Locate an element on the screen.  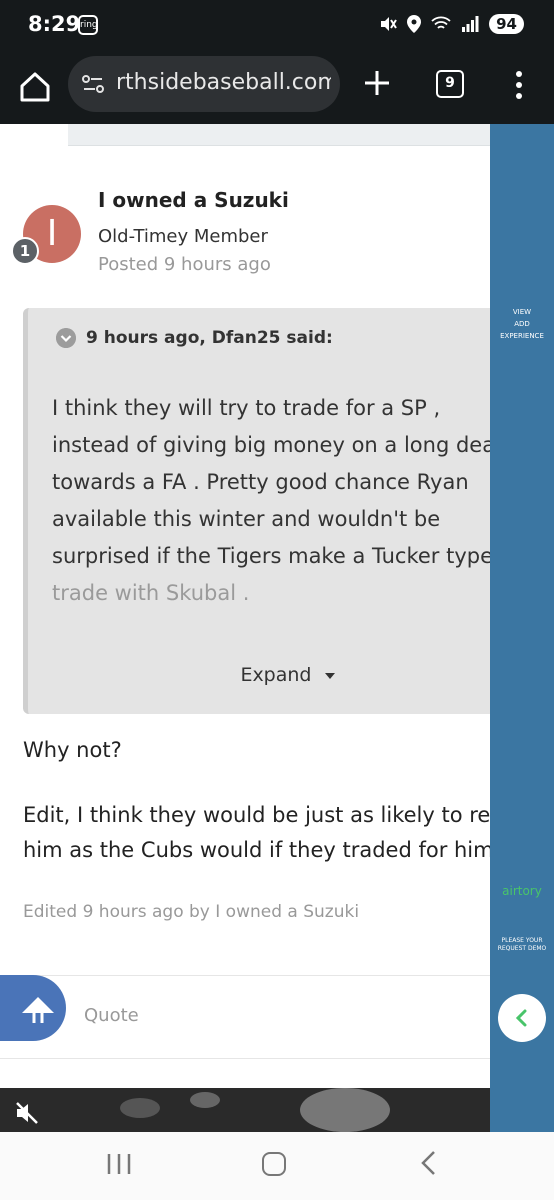
quote-line: trade with Skubal . is located at coordinates (151, 593).